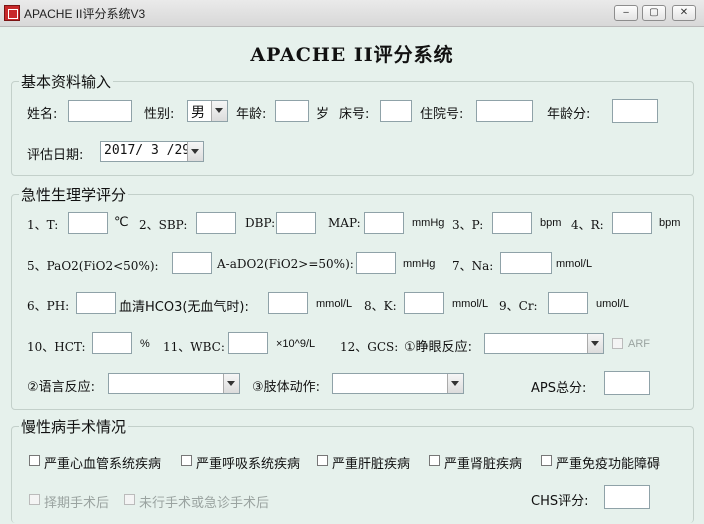 The height and width of the screenshot is (524, 704). Describe the element at coordinates (384, 223) in the screenshot. I see `map-input` at that location.